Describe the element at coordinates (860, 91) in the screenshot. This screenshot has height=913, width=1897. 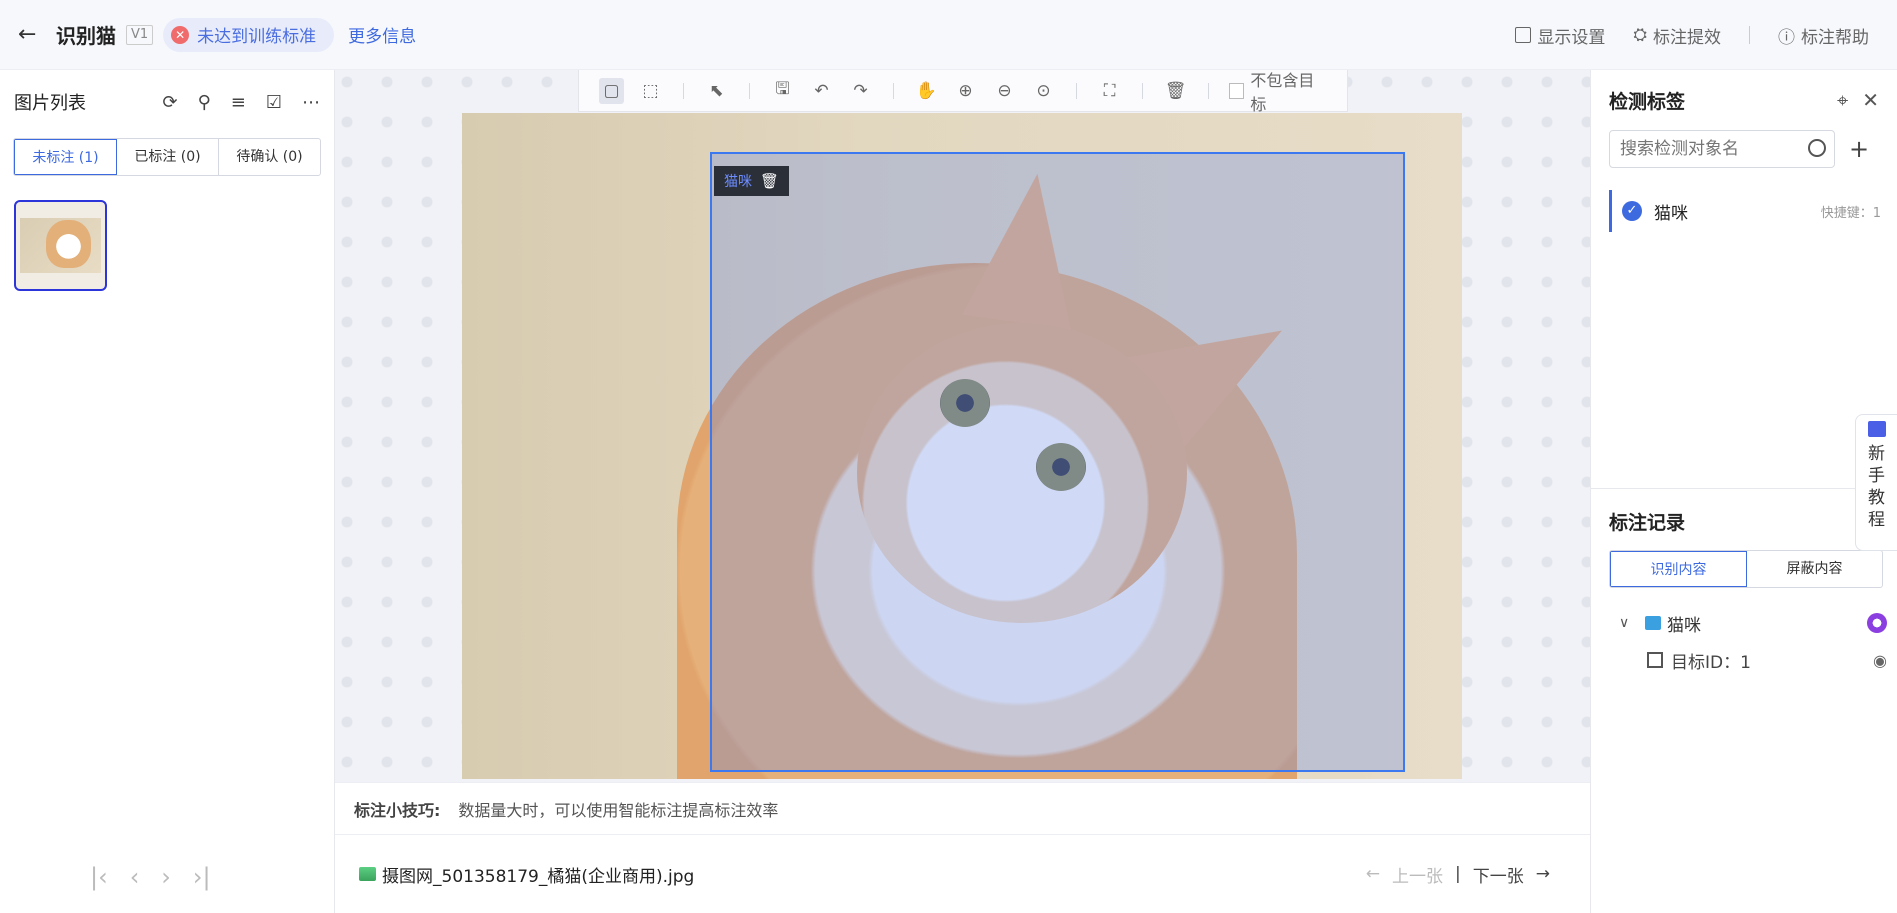
I see `redo-icon: ↷` at that location.